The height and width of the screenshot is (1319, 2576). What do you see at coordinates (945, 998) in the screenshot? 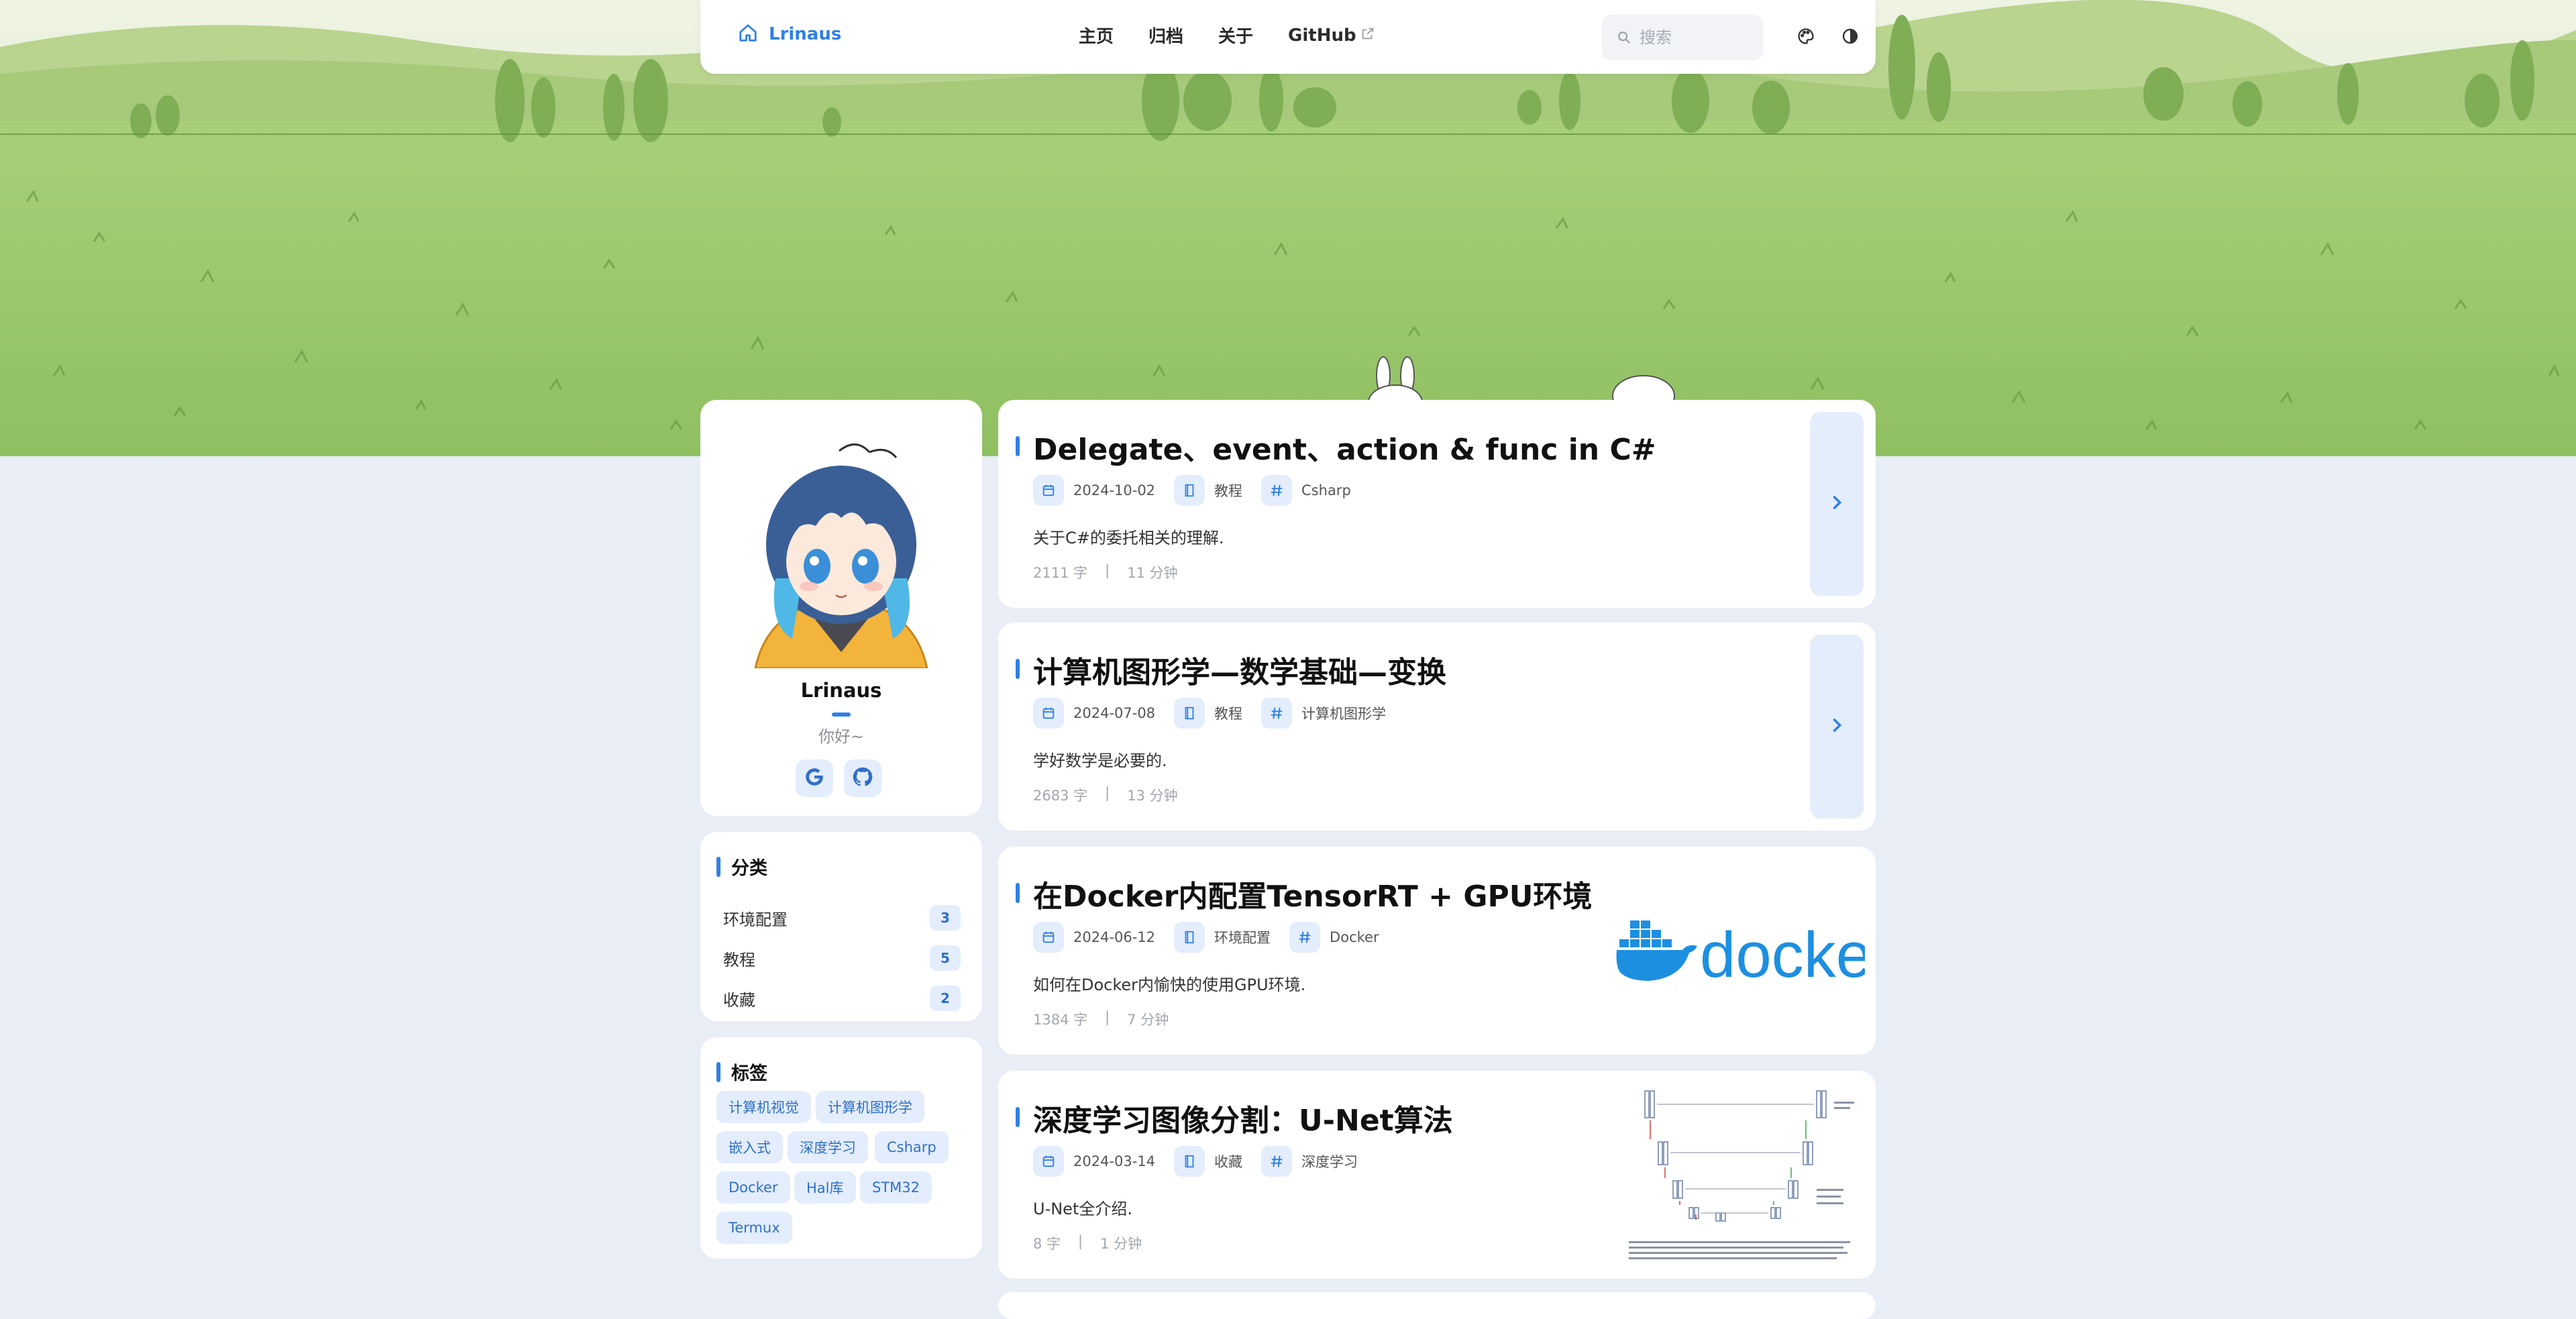
I see `category-count: 2` at bounding box center [945, 998].